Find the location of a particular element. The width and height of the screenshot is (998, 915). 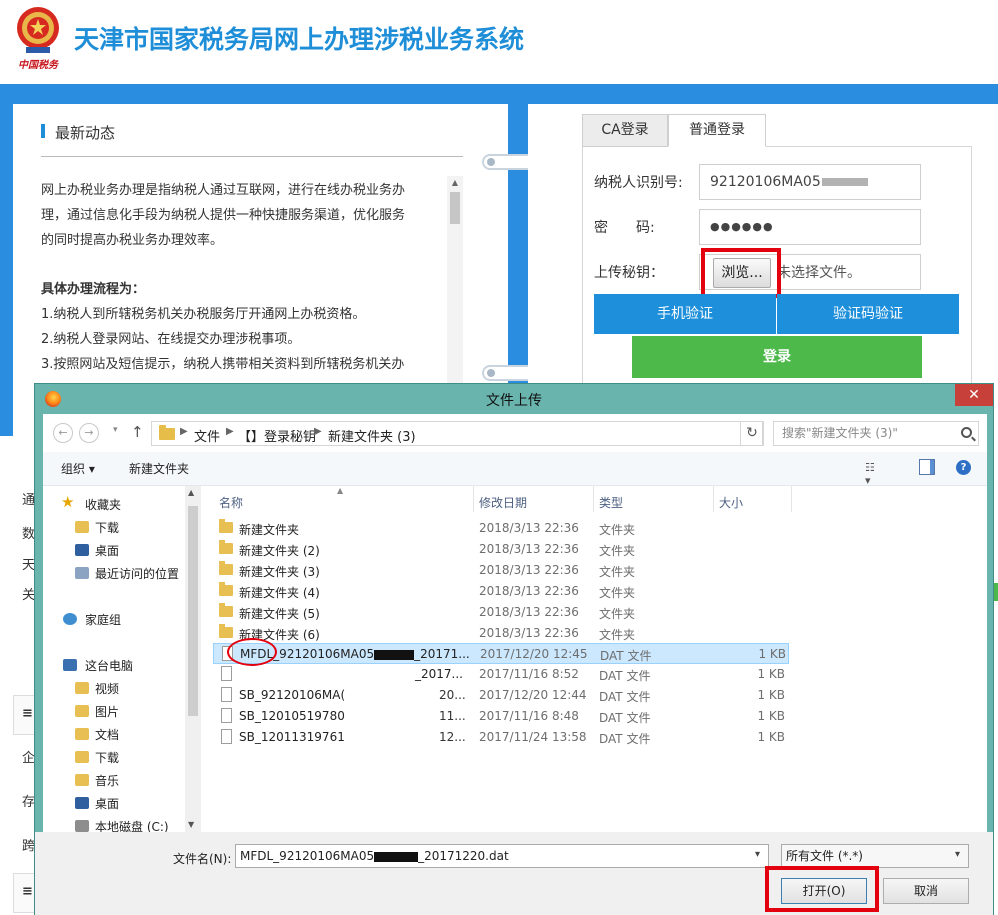

column-header-date: 修改日期 is located at coordinates (503, 502).